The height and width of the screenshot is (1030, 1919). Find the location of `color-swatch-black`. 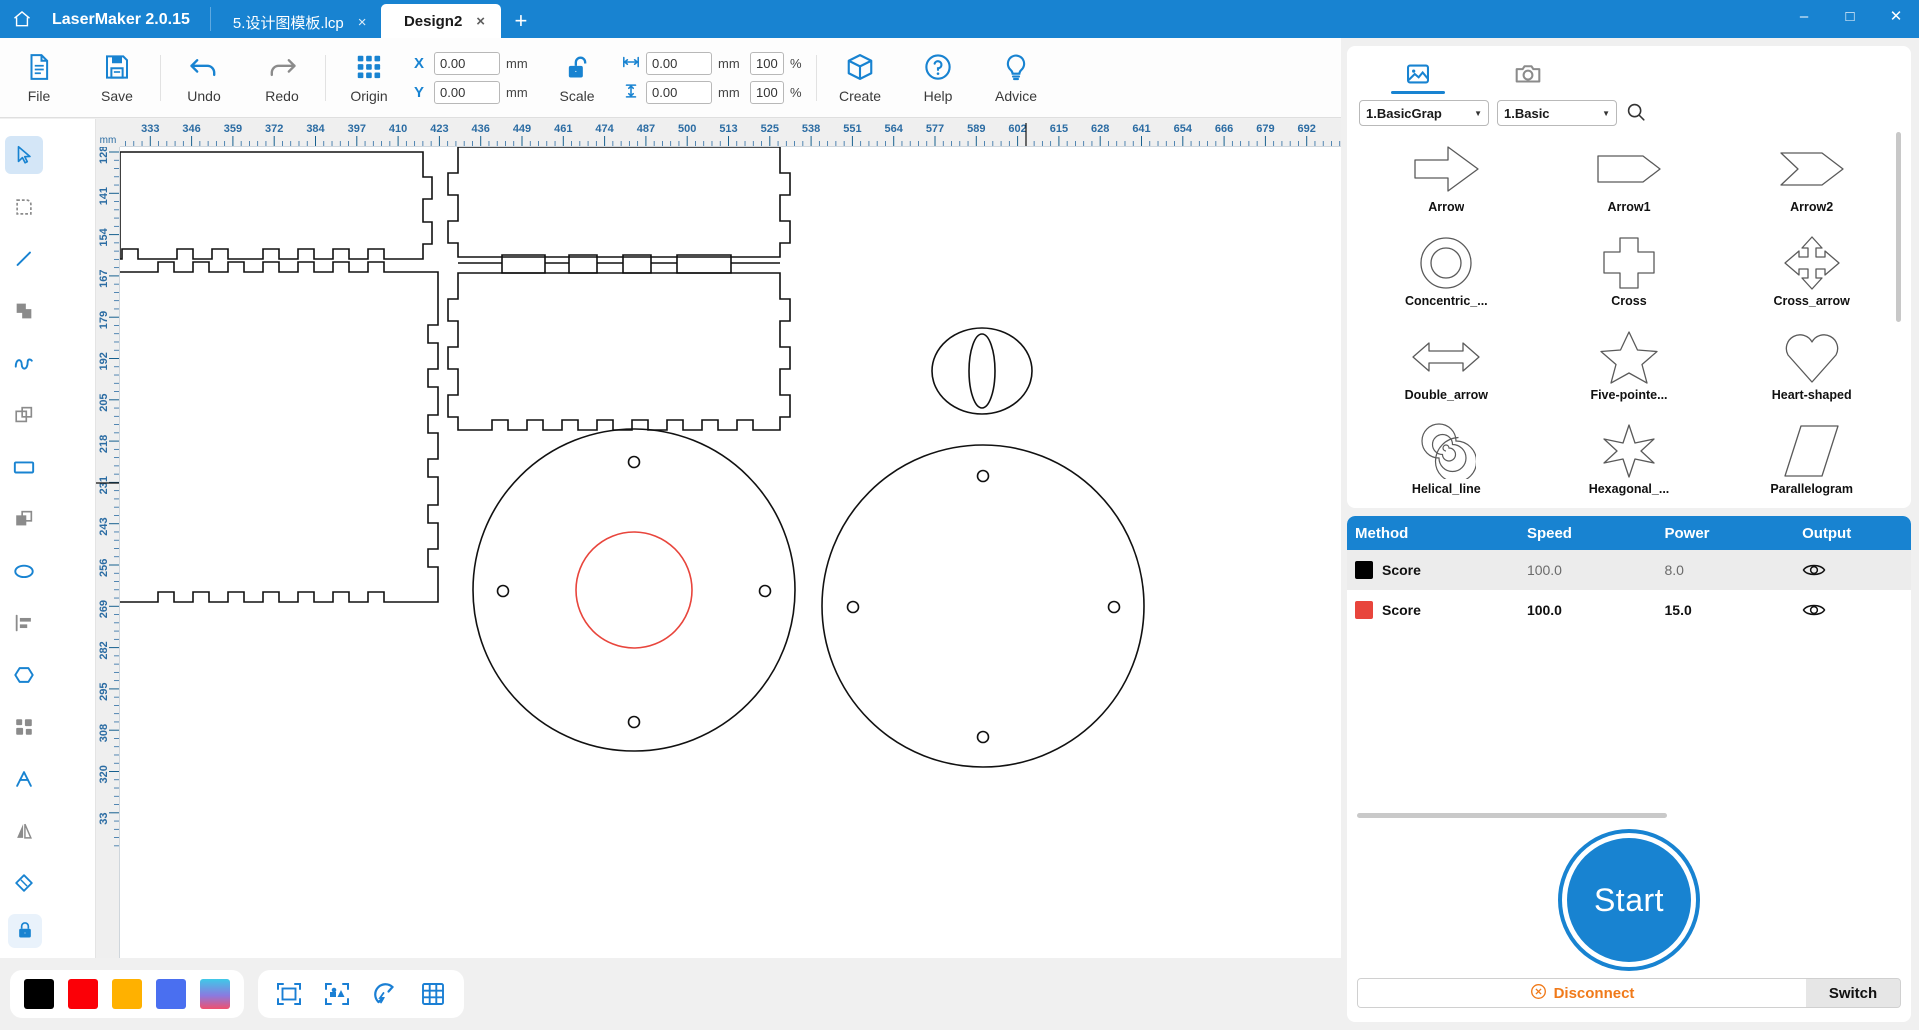

color-swatch-black is located at coordinates (39, 994).